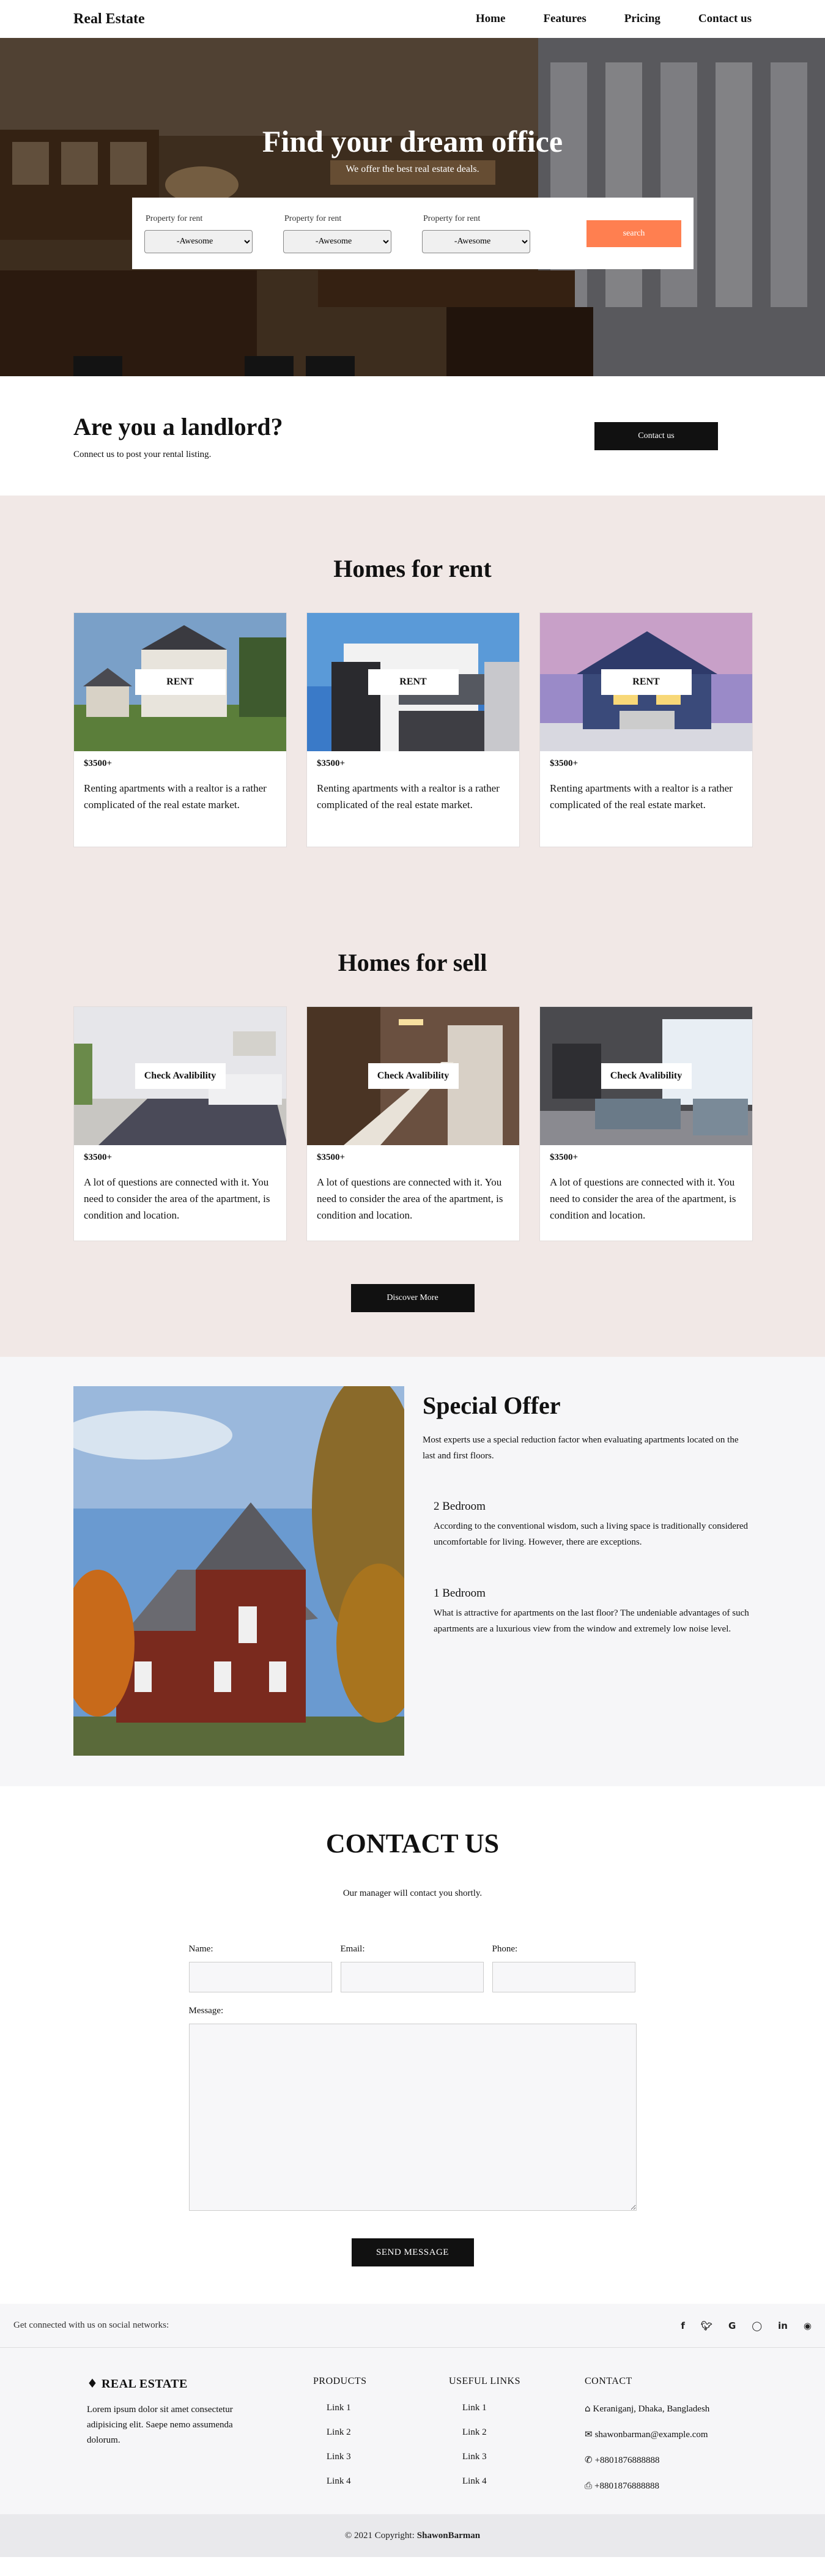 The width and height of the screenshot is (825, 2576). What do you see at coordinates (589, 2485) in the screenshot?
I see `printer-icon: ⎙` at bounding box center [589, 2485].